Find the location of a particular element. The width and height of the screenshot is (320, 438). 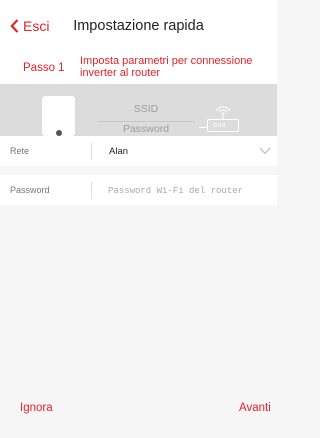

password-input is located at coordinates (188, 191).